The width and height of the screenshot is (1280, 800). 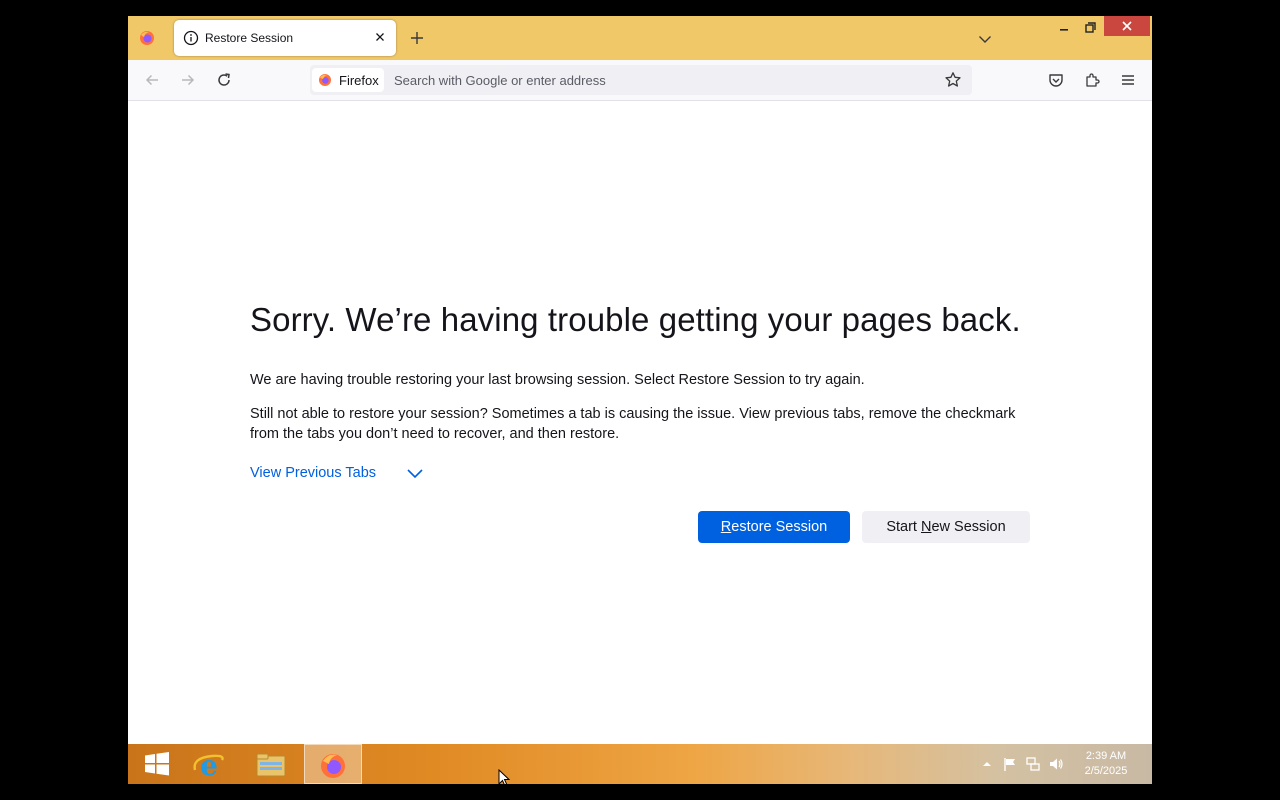 I want to click on file-explorer-button, so click(x=271, y=764).